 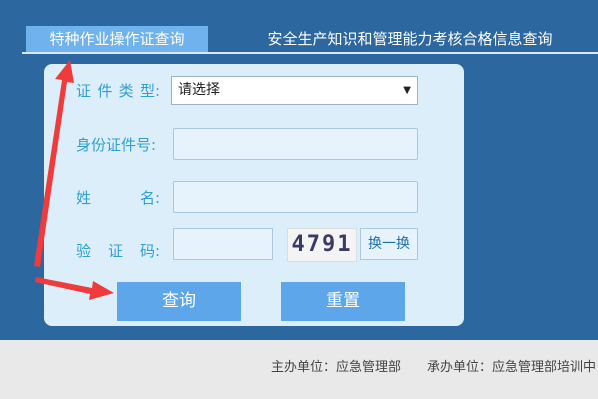 What do you see at coordinates (118, 198) in the screenshot?
I see `name-label: 姓 名:` at bounding box center [118, 198].